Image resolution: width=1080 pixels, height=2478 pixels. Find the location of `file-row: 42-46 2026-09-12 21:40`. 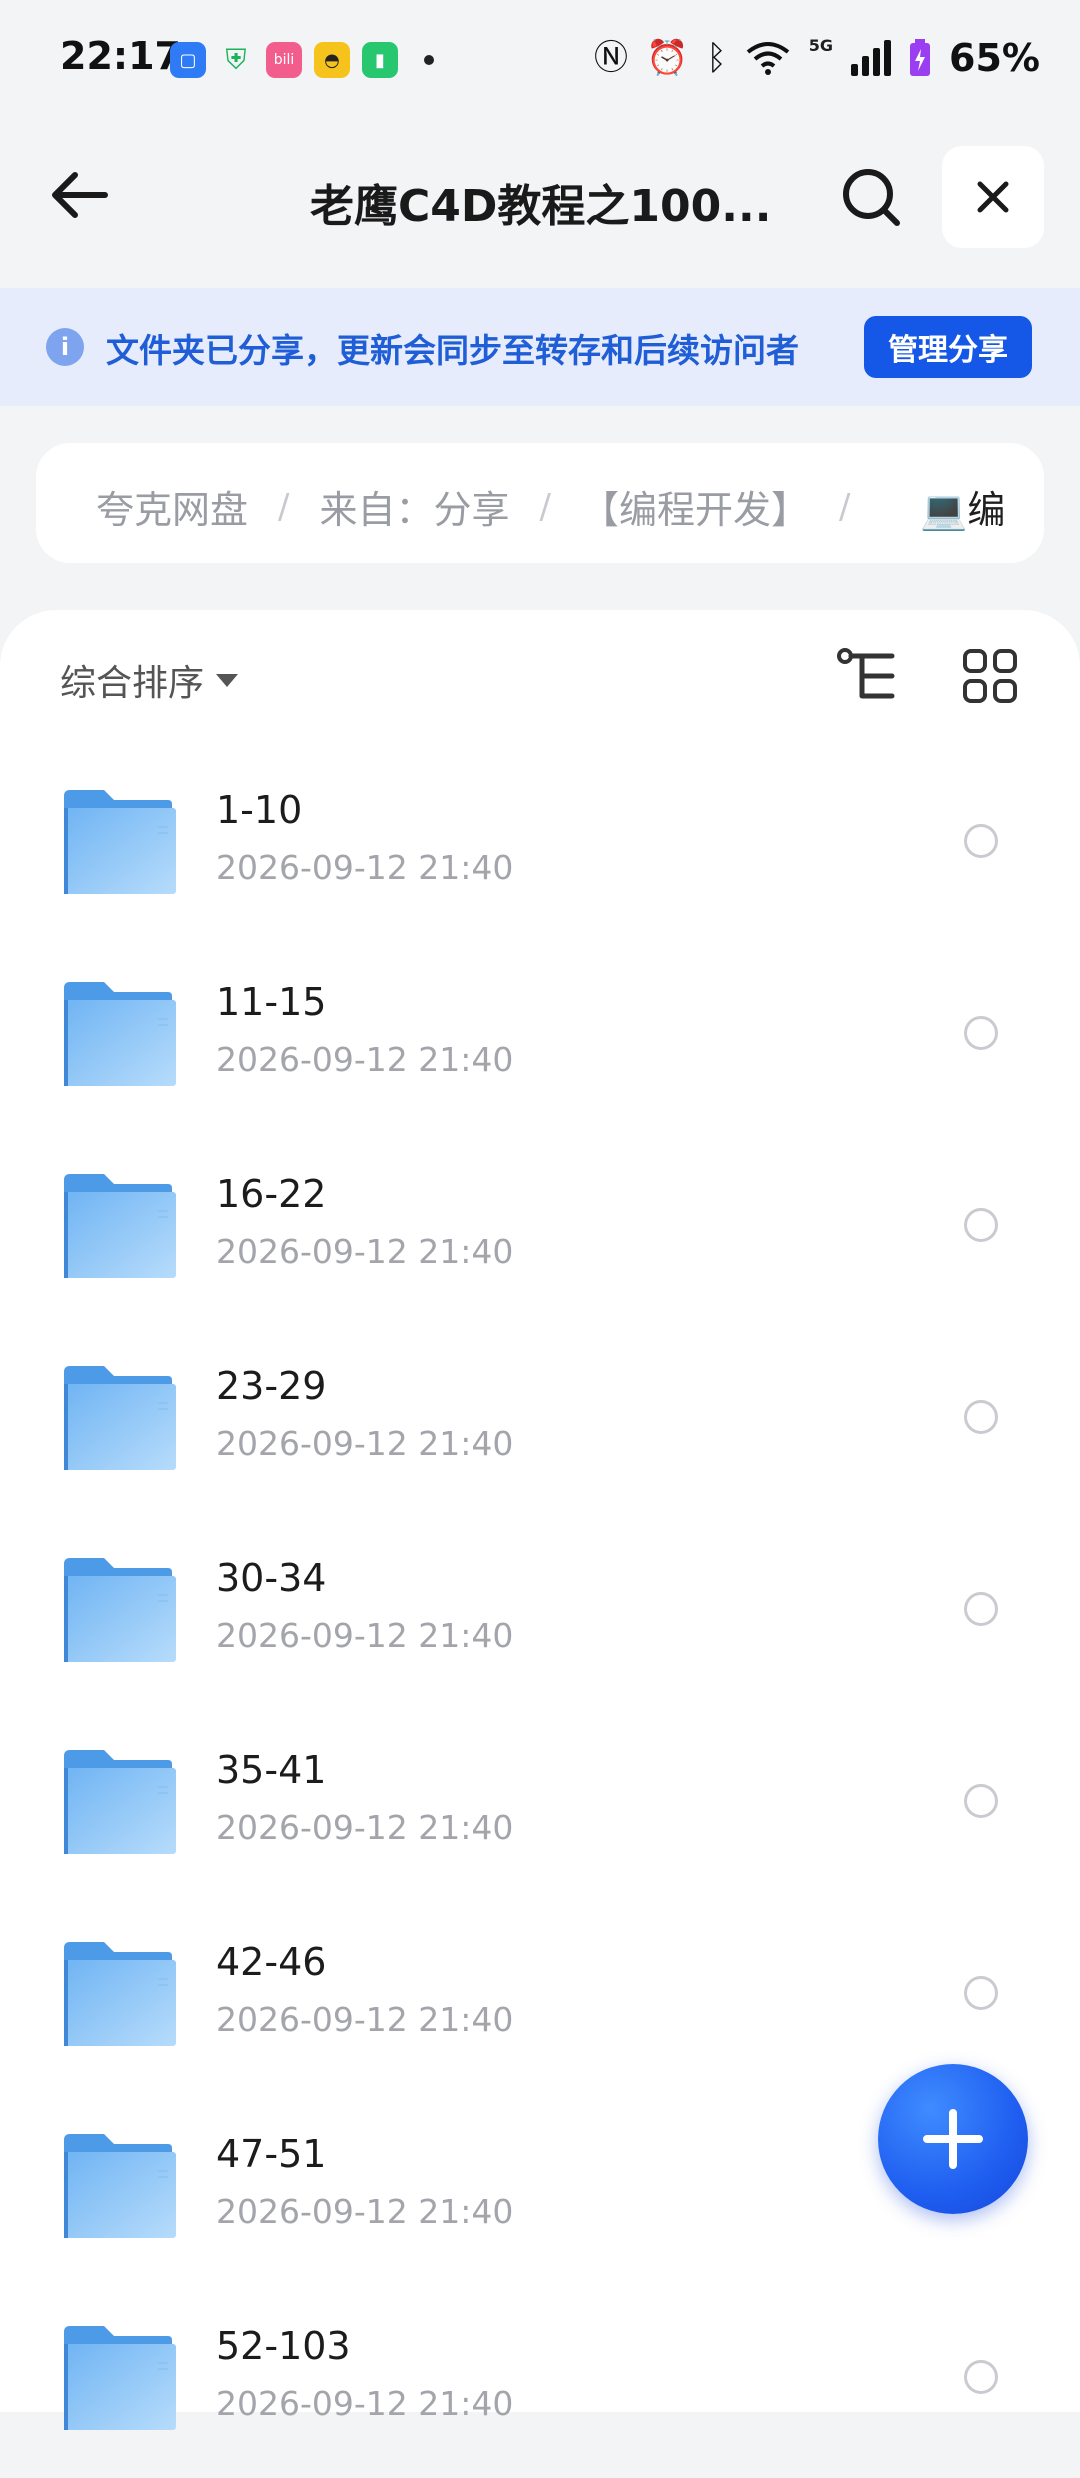

file-row: 42-46 2026-09-12 21:40 is located at coordinates (540, 1998).